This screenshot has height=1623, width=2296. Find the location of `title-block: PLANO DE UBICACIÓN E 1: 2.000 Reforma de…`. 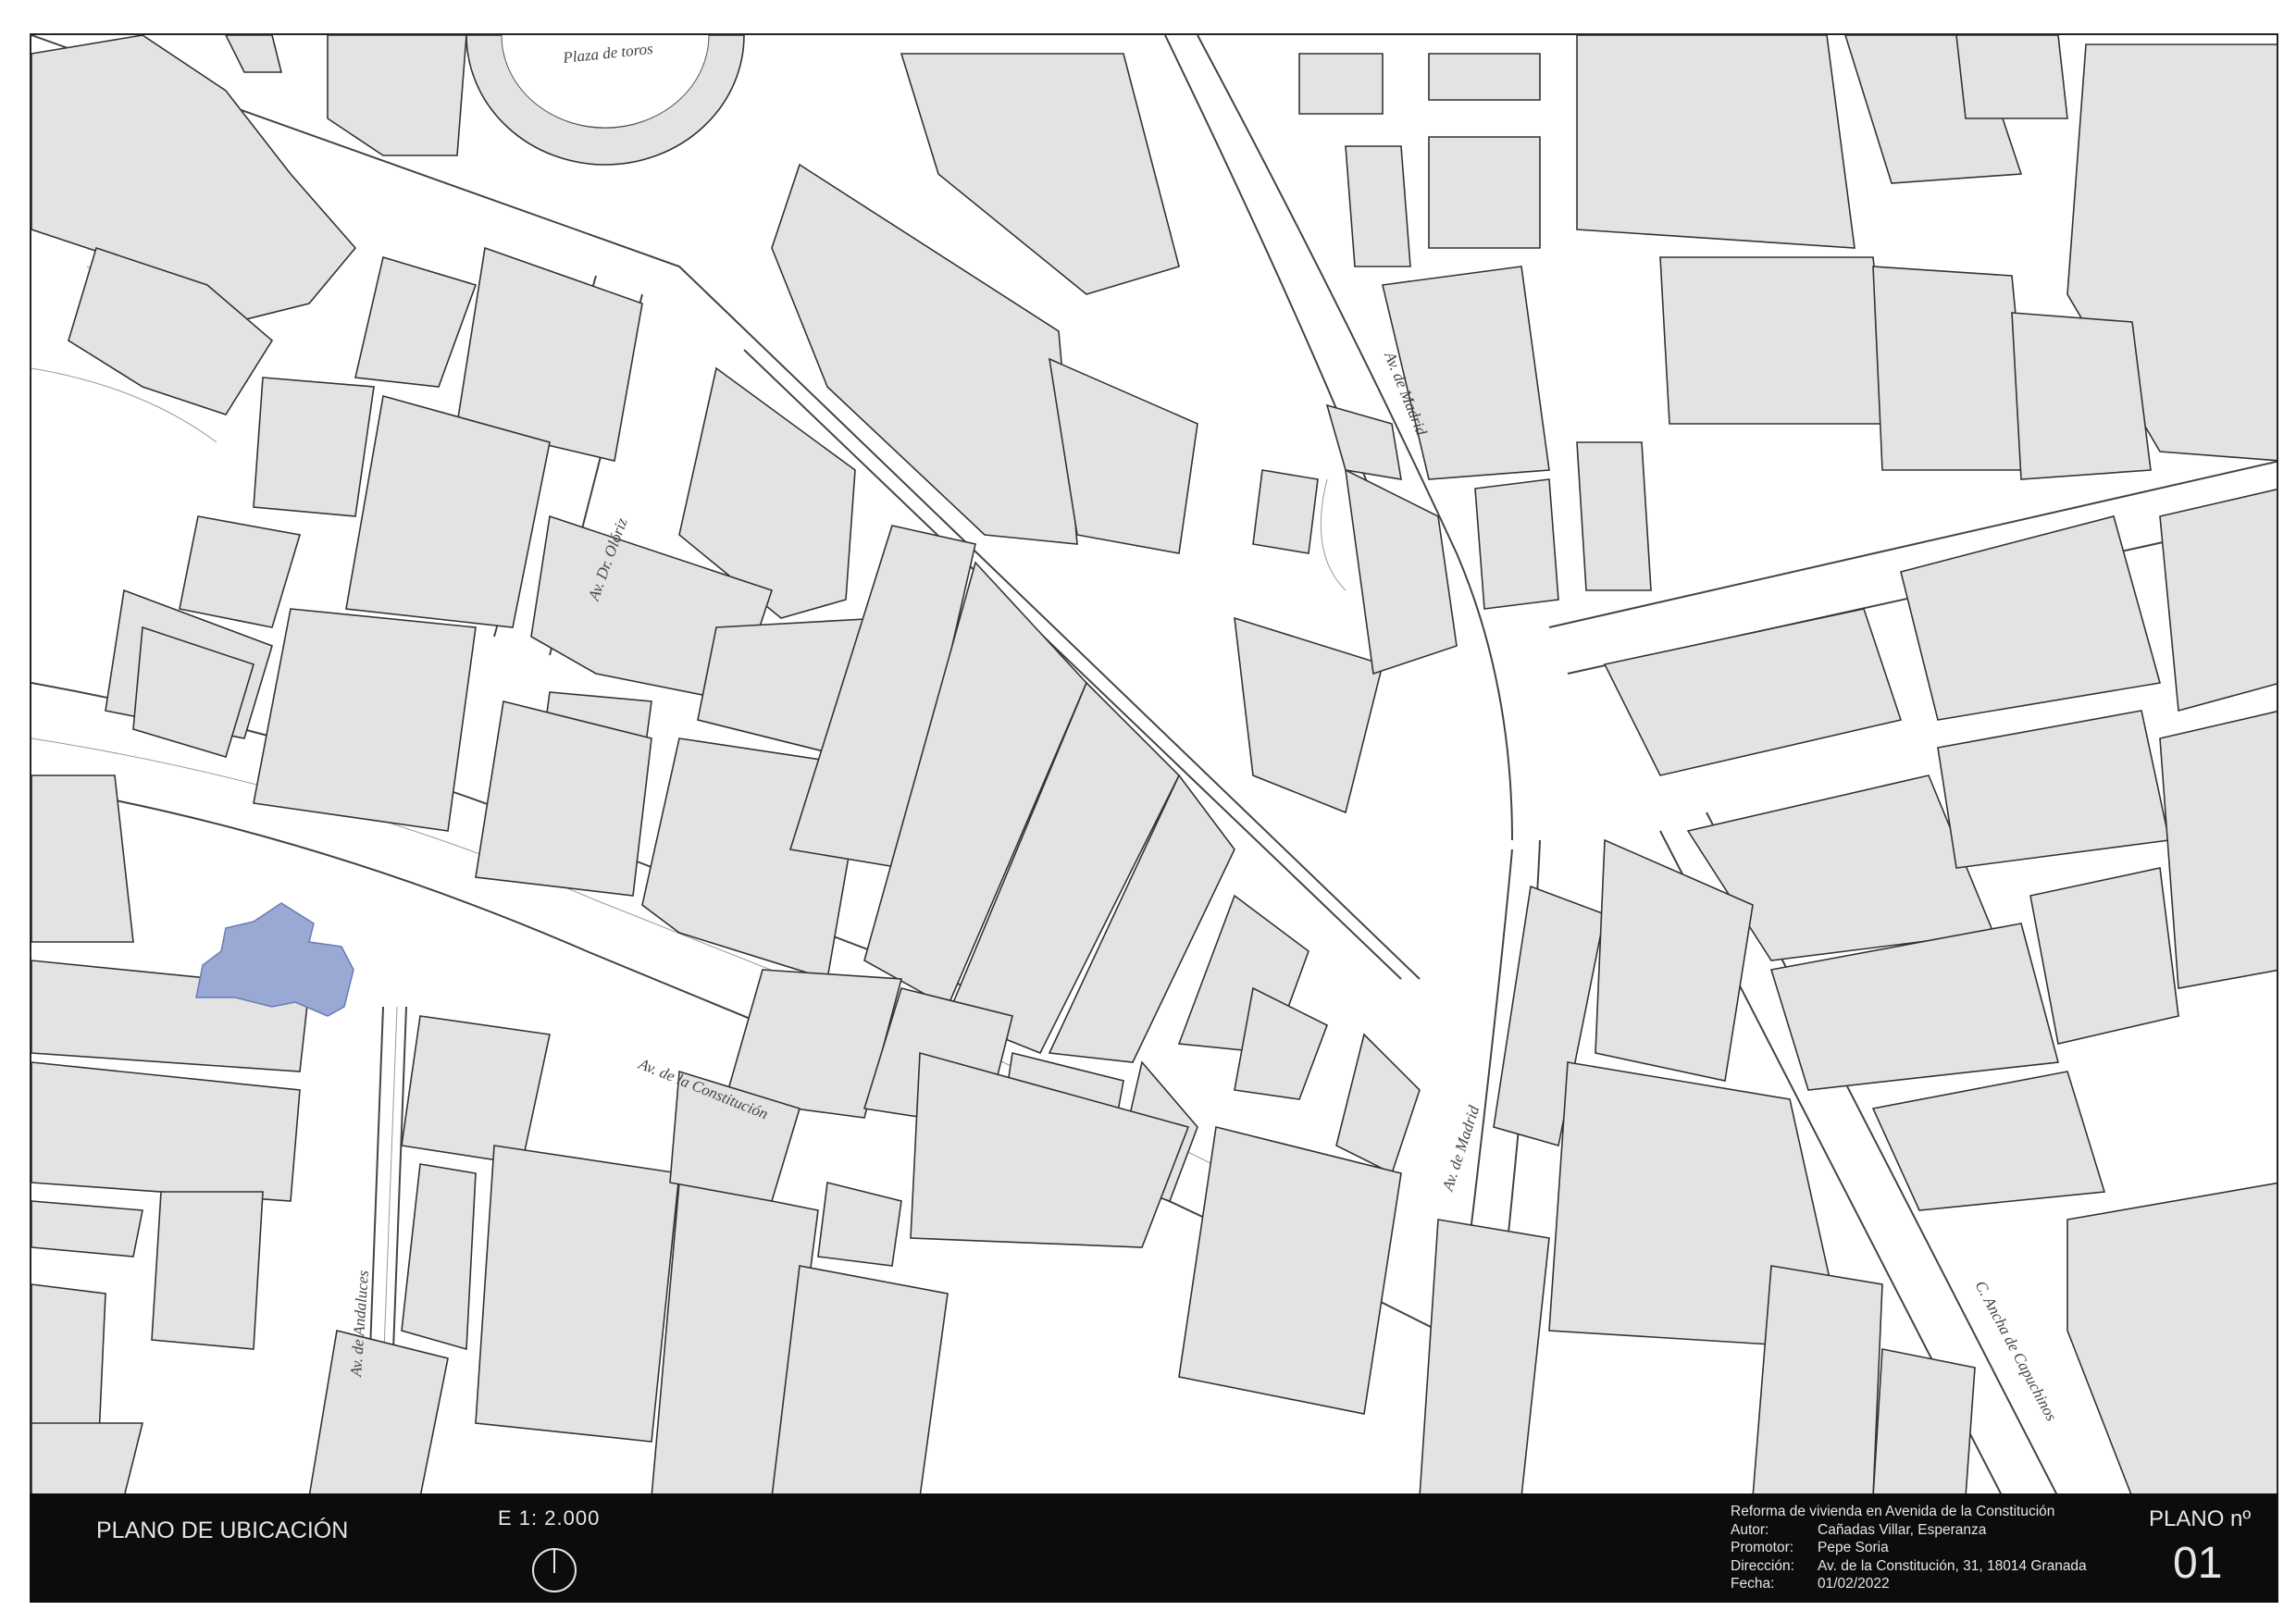

title-block: PLANO DE UBICACIÓN E 1: 2.000 Reforma de… is located at coordinates (1154, 1548).